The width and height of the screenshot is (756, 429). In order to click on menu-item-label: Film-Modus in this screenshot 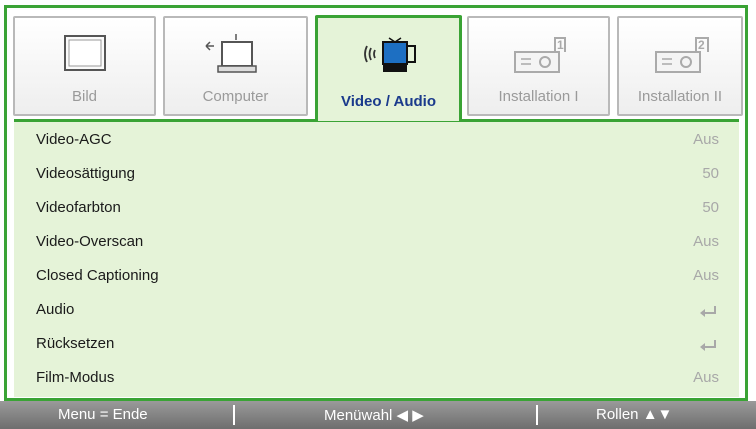, I will do `click(75, 377)`.